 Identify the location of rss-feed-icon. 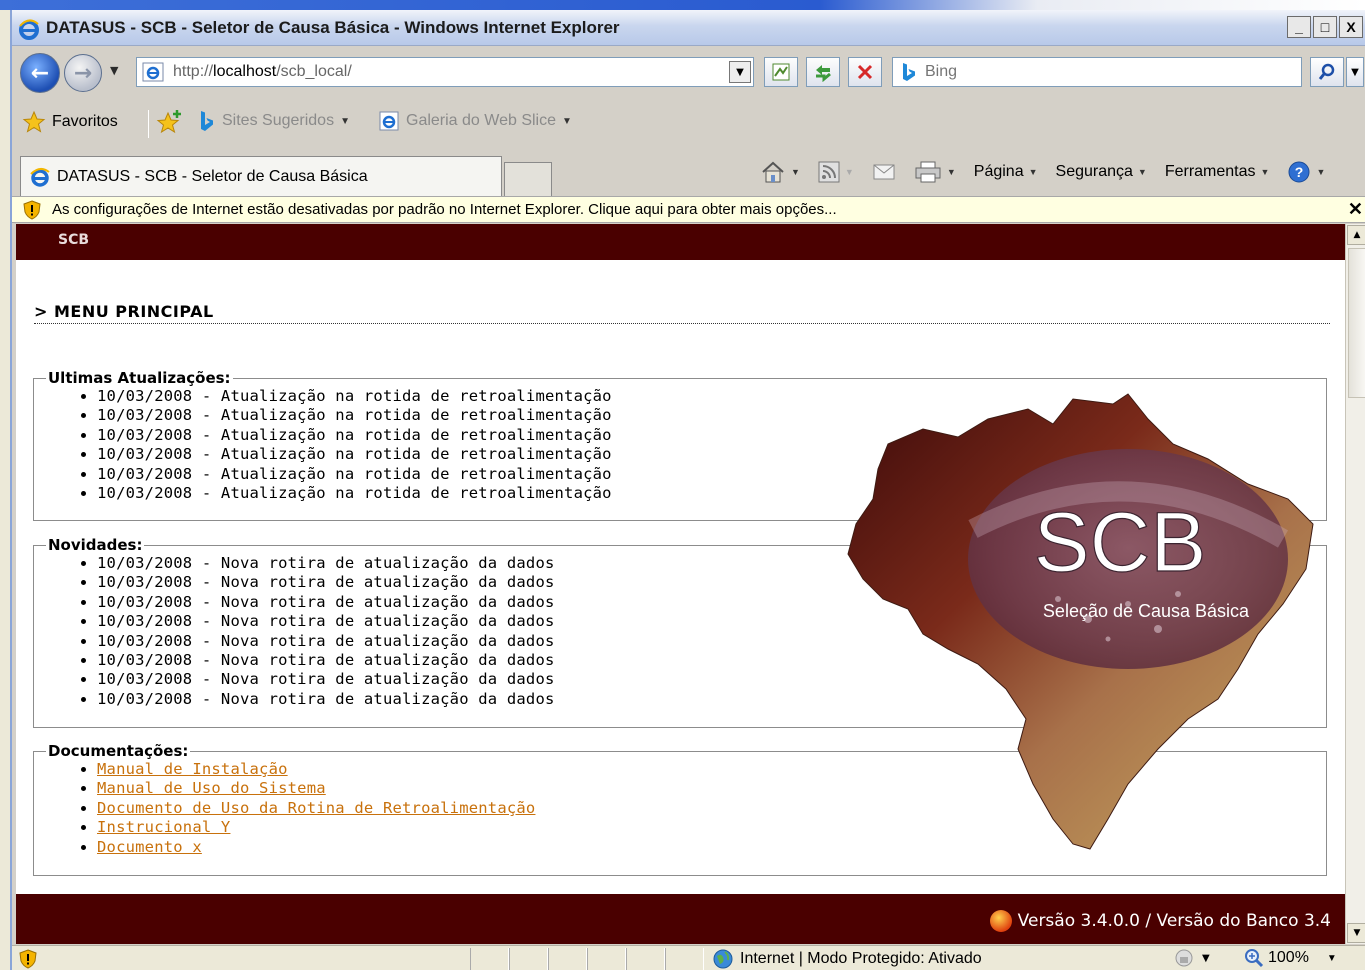
(829, 172).